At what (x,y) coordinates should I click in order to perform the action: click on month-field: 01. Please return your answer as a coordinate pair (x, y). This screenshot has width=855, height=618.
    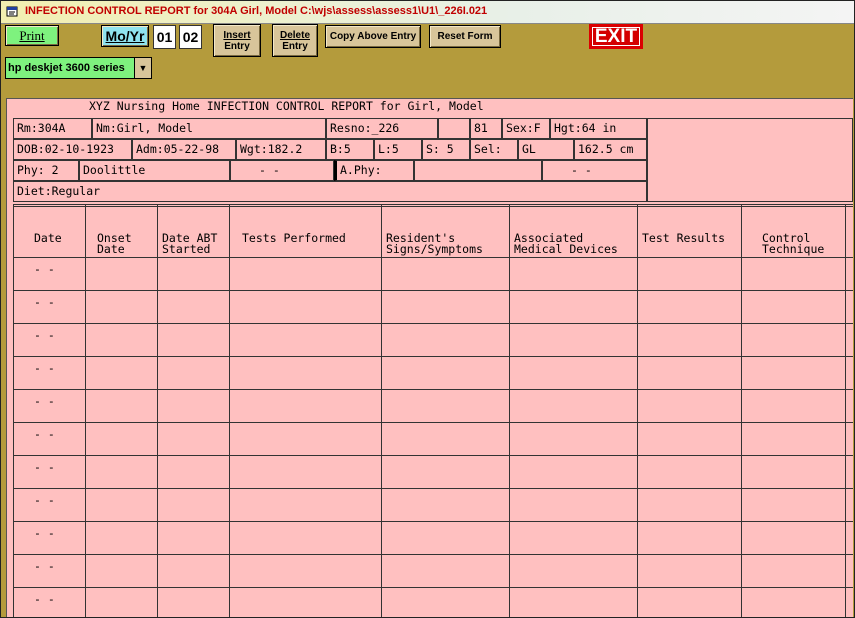
    Looking at the image, I should click on (164, 37).